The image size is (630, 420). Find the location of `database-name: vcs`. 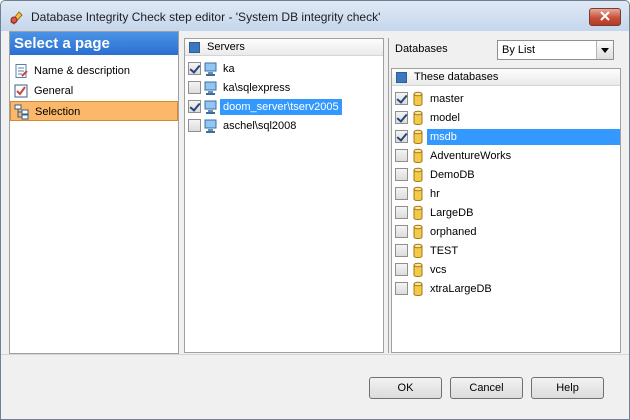

database-name: vcs is located at coordinates (438, 270).